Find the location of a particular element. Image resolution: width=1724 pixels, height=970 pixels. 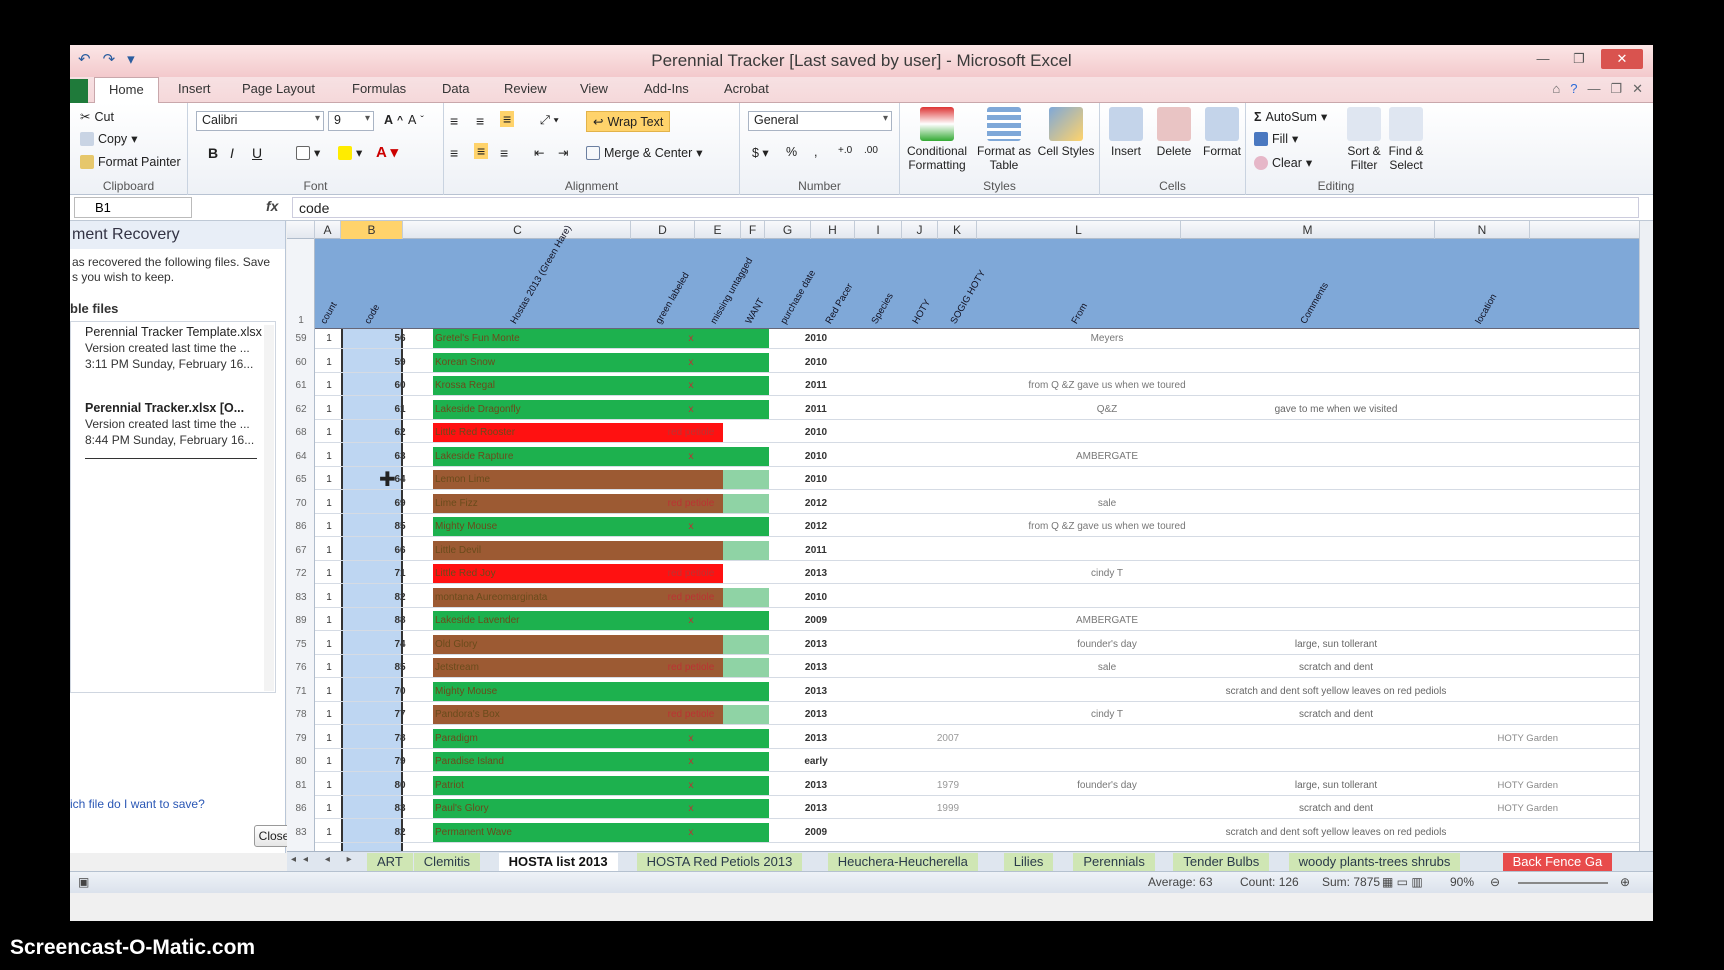

row-header: 79 is located at coordinates (301, 738).